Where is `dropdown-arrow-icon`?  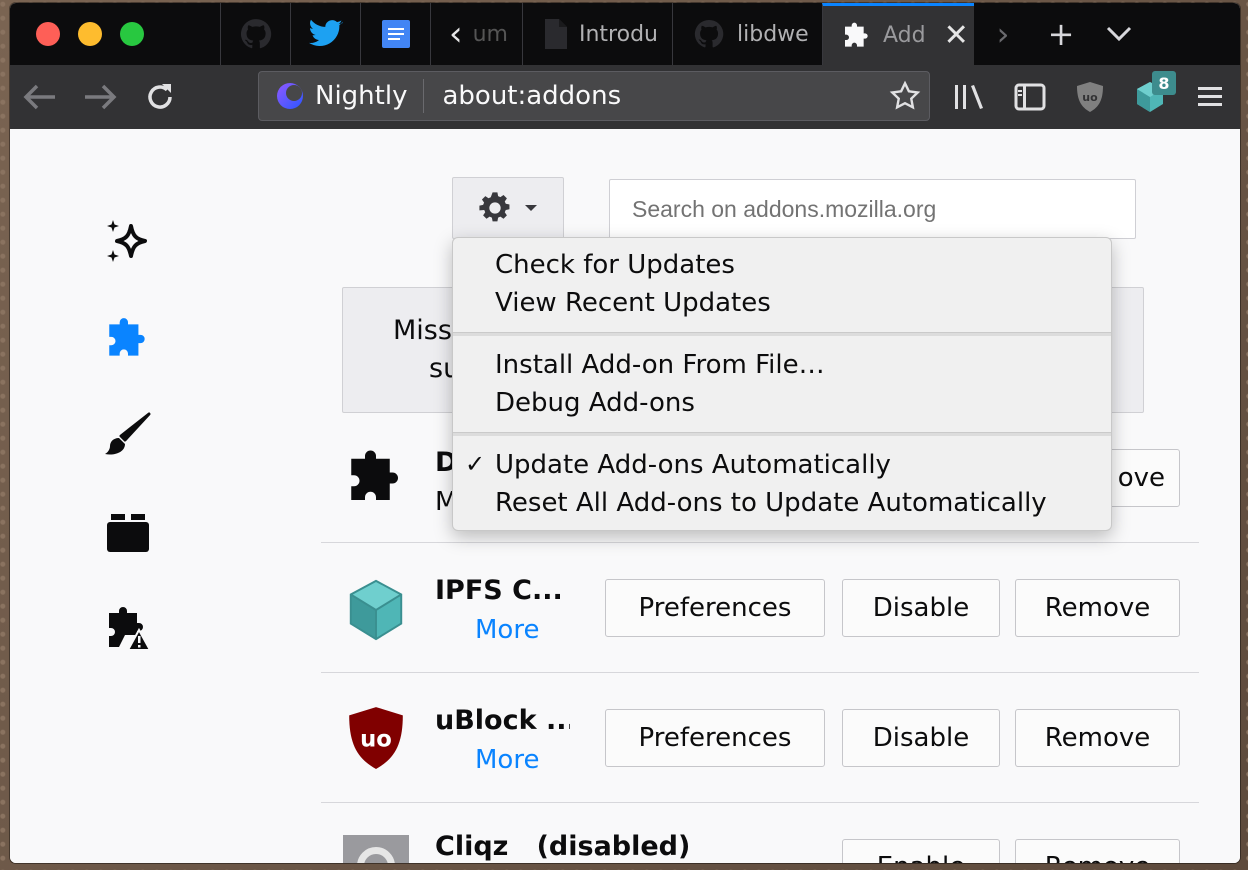 dropdown-arrow-icon is located at coordinates (531, 208).